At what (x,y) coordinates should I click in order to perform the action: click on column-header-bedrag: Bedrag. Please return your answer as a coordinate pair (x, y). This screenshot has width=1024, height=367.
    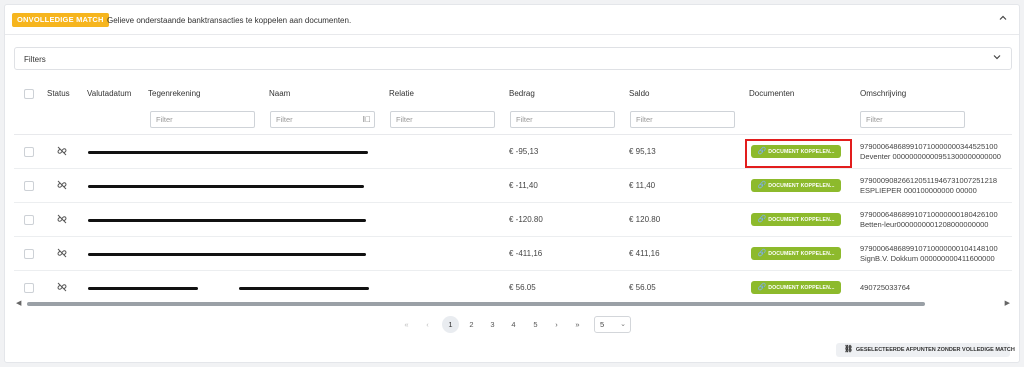
    Looking at the image, I should click on (522, 93).